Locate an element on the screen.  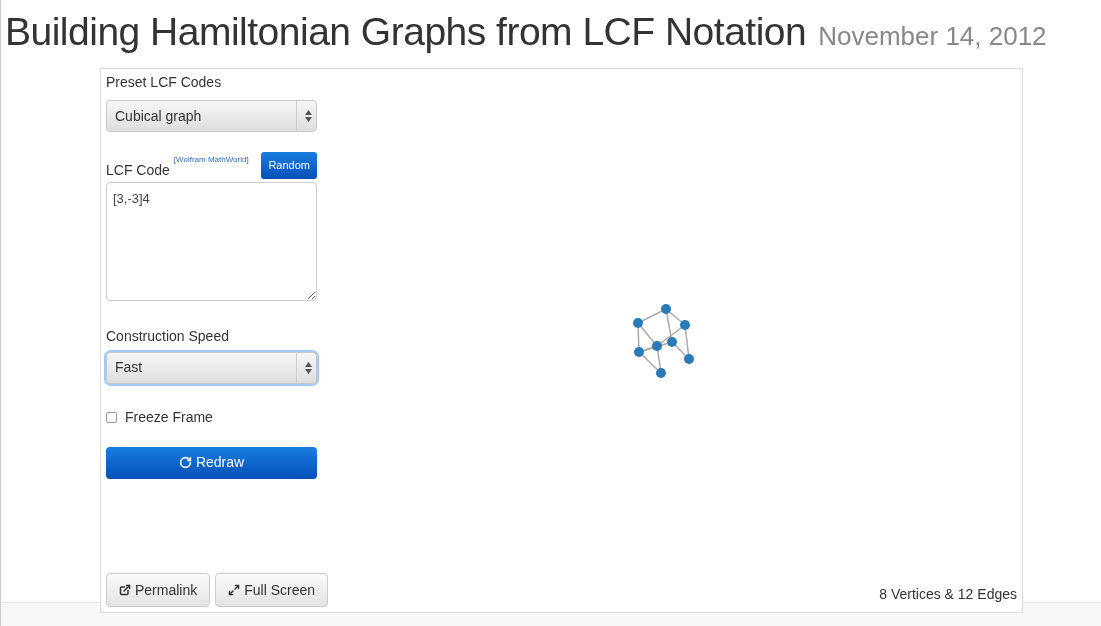
field-label: Construction Speed is located at coordinates (168, 336).